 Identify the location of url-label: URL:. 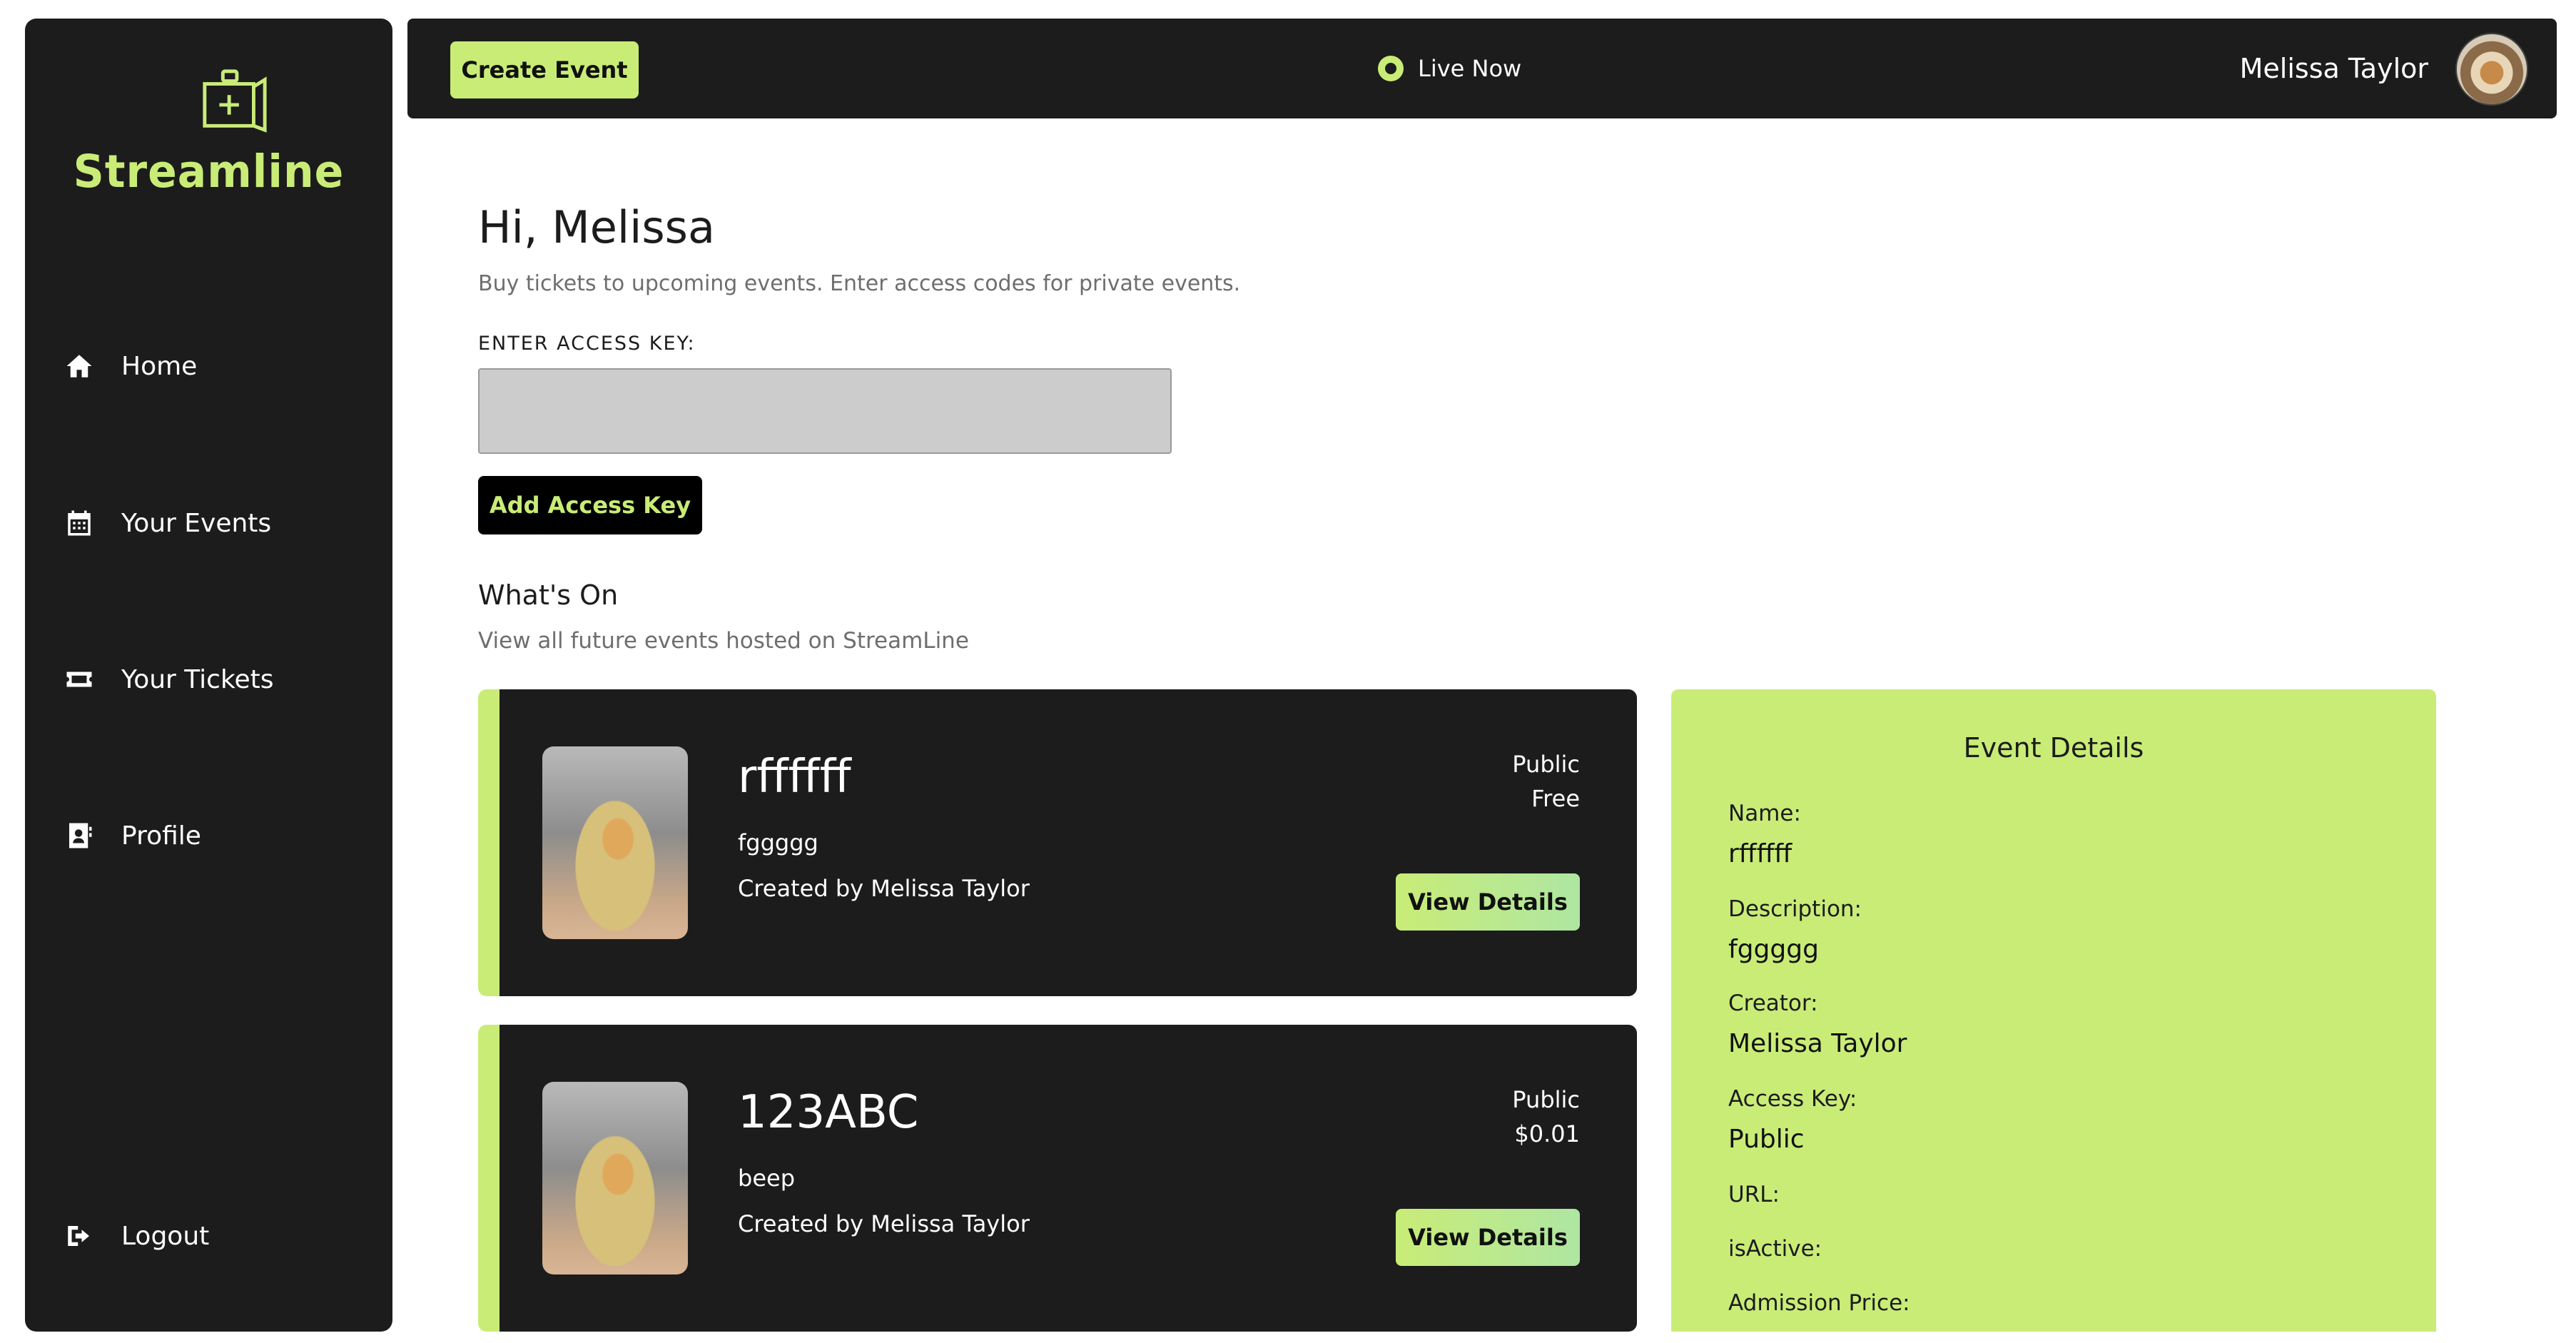
(1754, 1194).